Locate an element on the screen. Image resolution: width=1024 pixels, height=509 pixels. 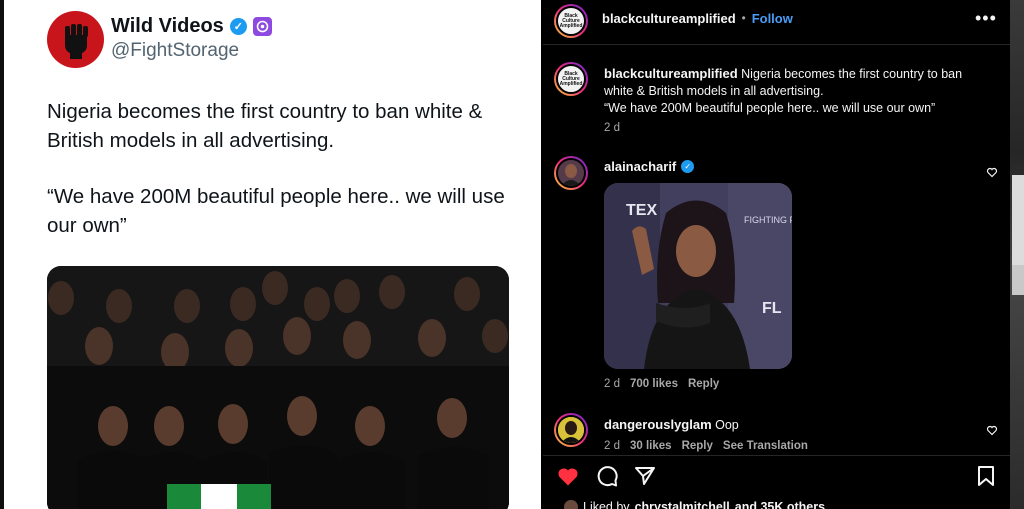
backdrop-text-2: TEX is located at coordinates (641, 210).